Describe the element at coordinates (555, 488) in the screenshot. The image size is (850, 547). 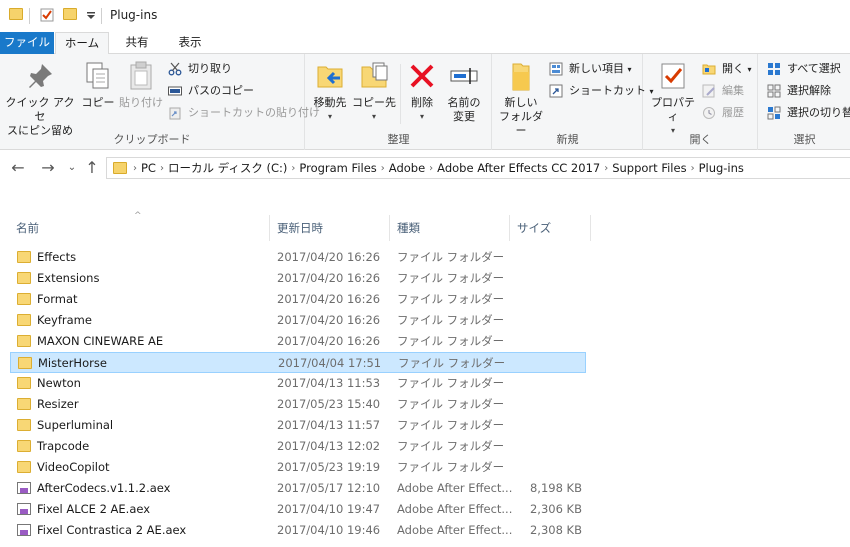
I see `file-size: 8,198 KB` at that location.